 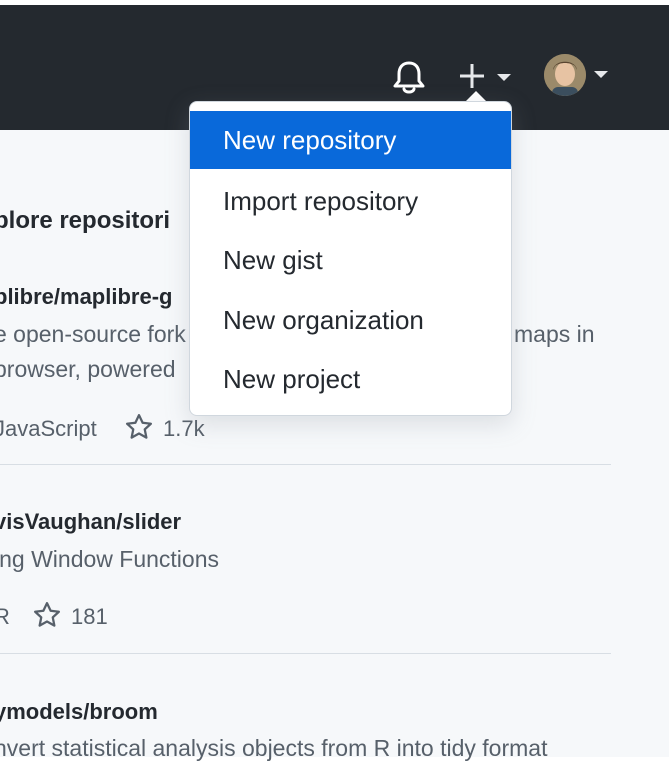 What do you see at coordinates (88, 369) in the screenshot?
I see `repo-description-line2: browser, powered` at bounding box center [88, 369].